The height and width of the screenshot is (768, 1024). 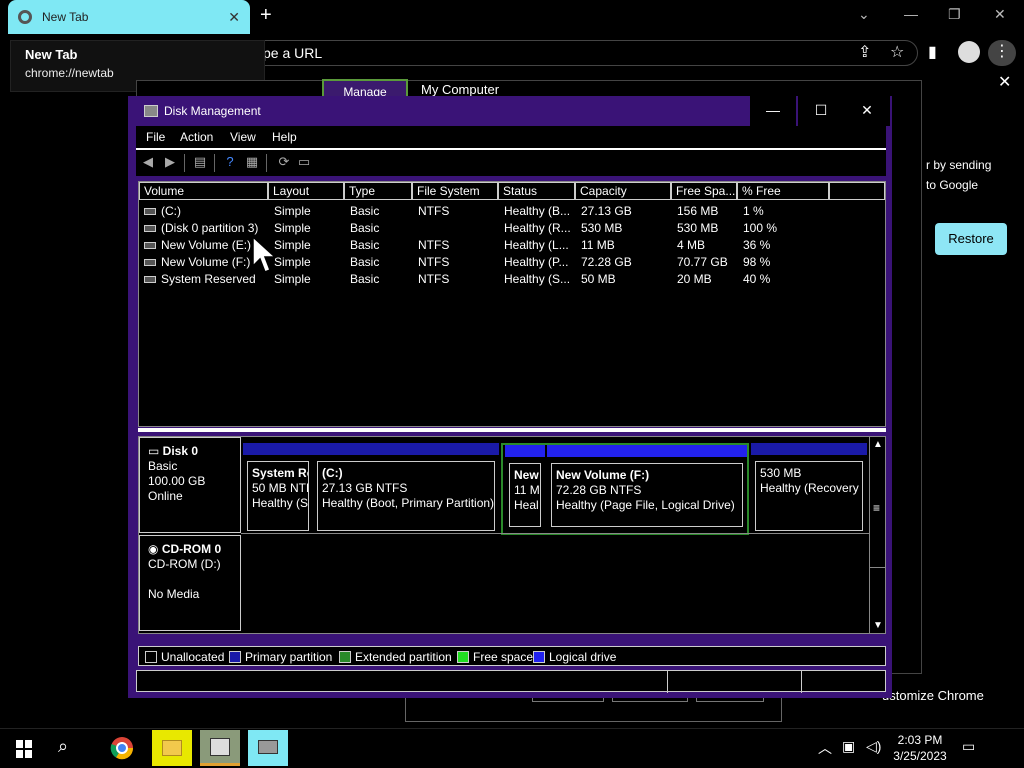 What do you see at coordinates (584, 53) in the screenshot?
I see `omnibox: pe a URL` at bounding box center [584, 53].